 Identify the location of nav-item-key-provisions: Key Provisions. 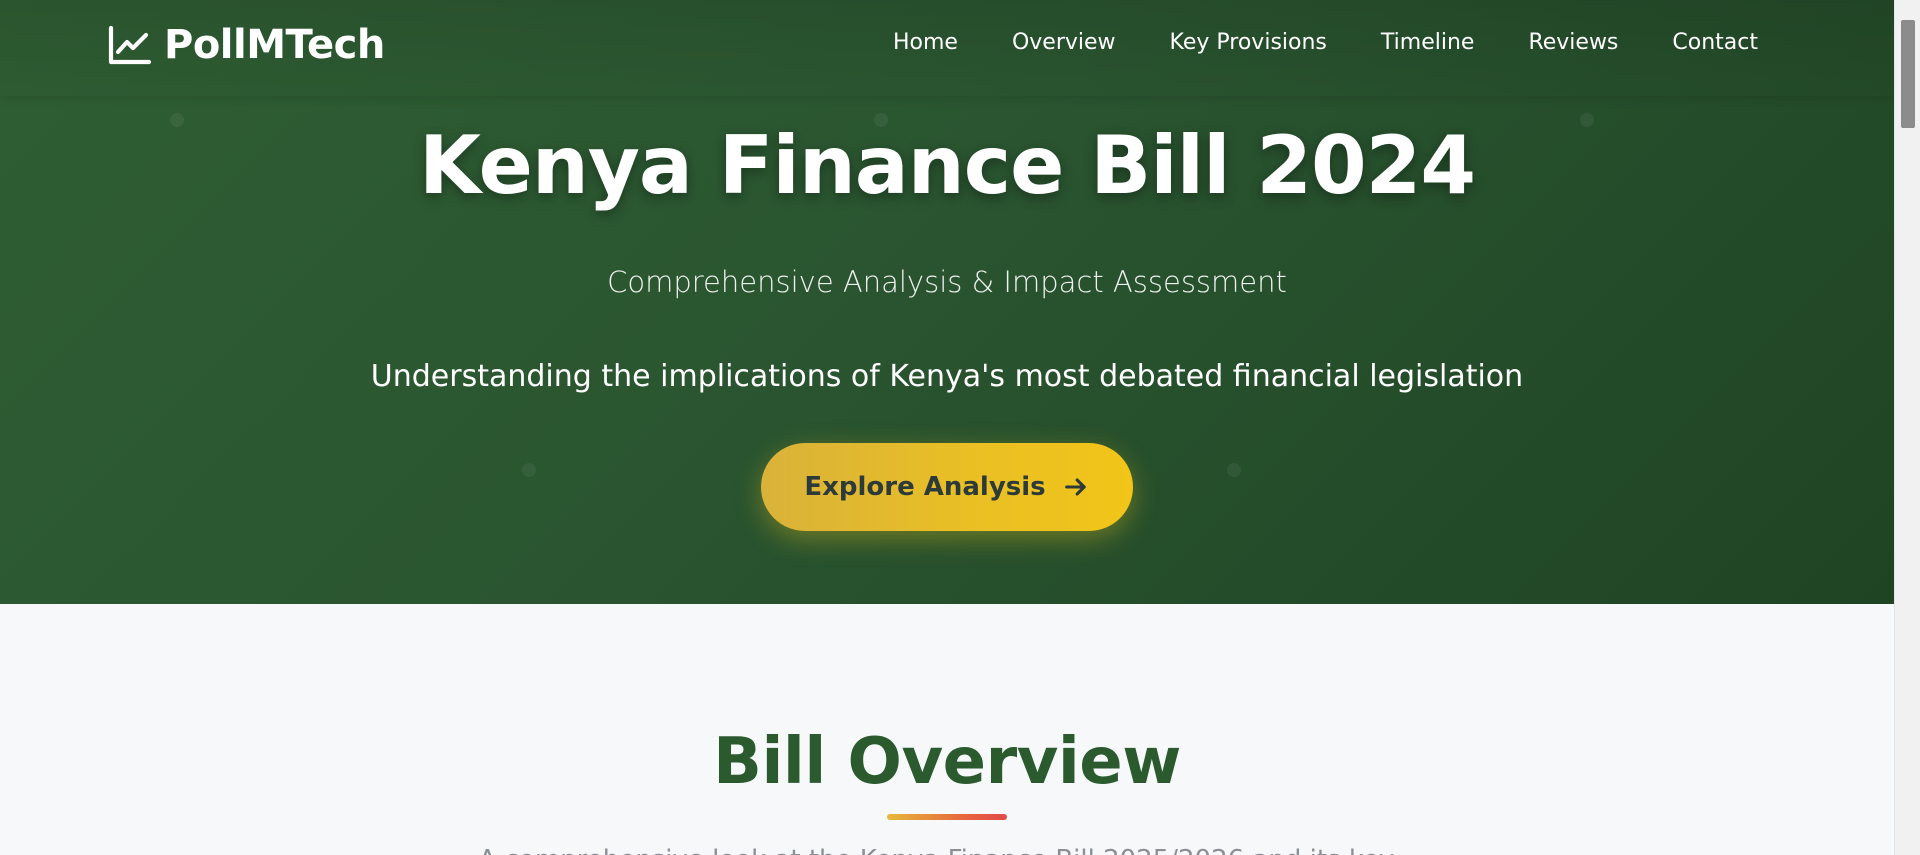
(1248, 43).